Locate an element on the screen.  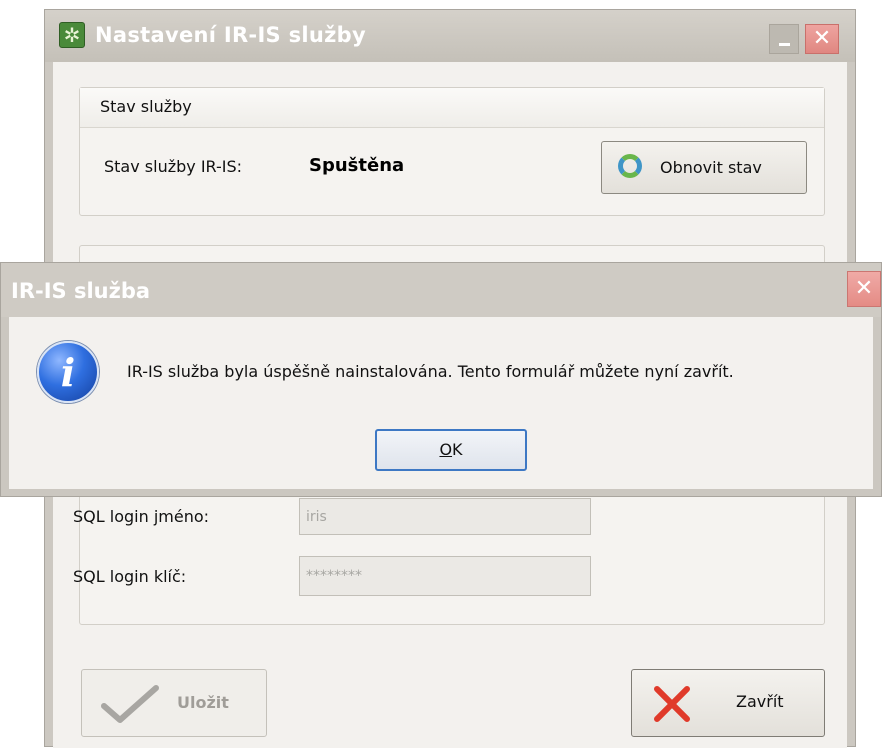
minimize-button is located at coordinates (784, 39).